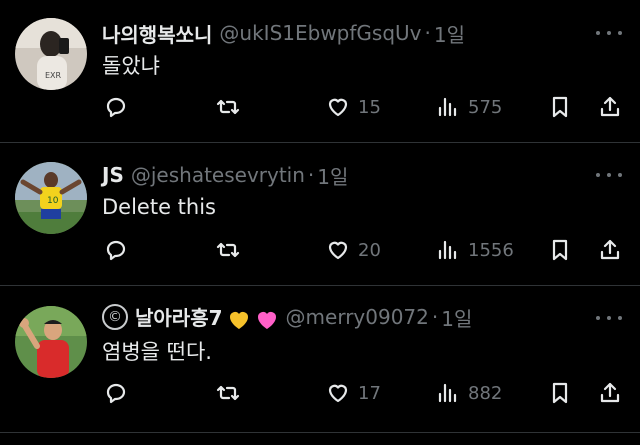  Describe the element at coordinates (369, 250) in the screenshot. I see `like-count: 20` at that location.